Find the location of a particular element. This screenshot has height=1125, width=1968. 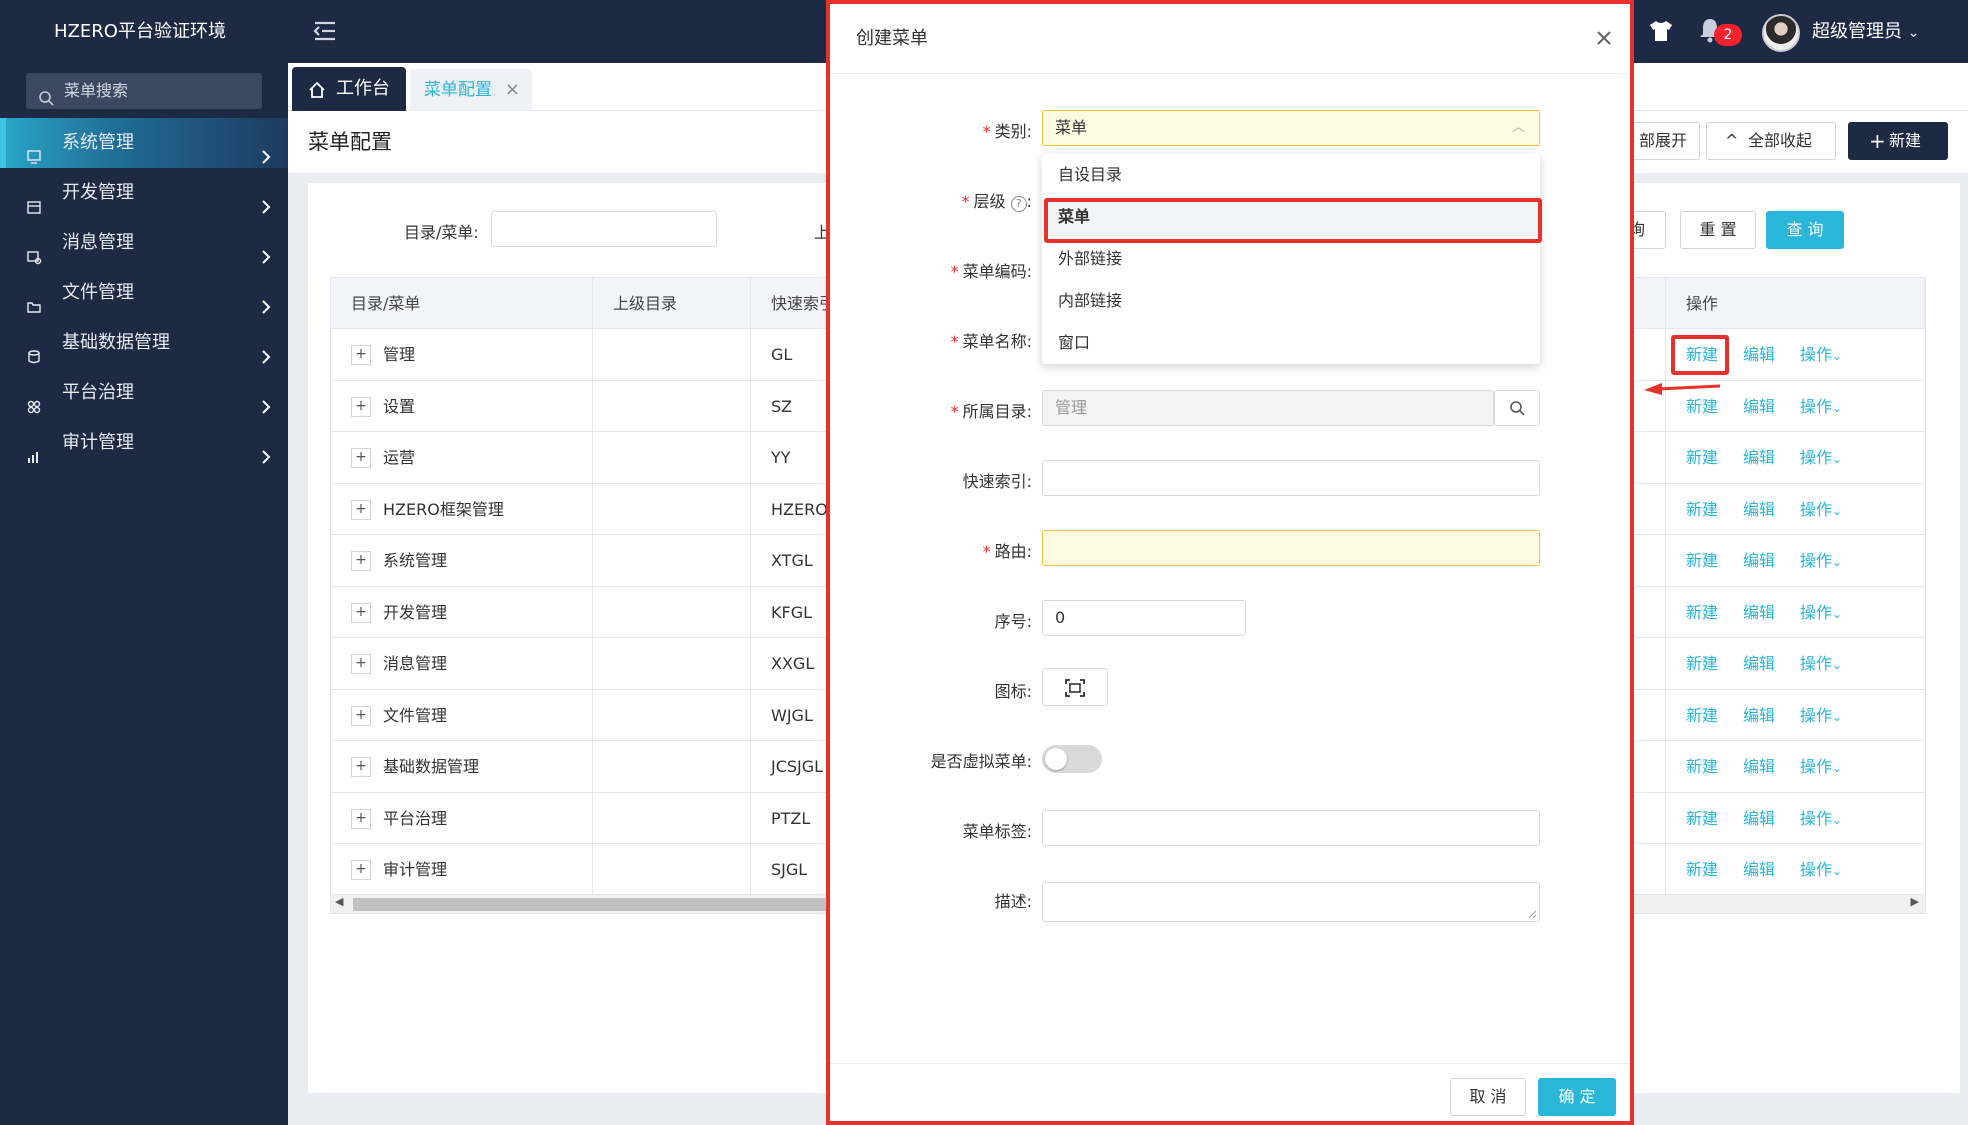

sidebar-item-system: 系统管理 is located at coordinates (144, 143).